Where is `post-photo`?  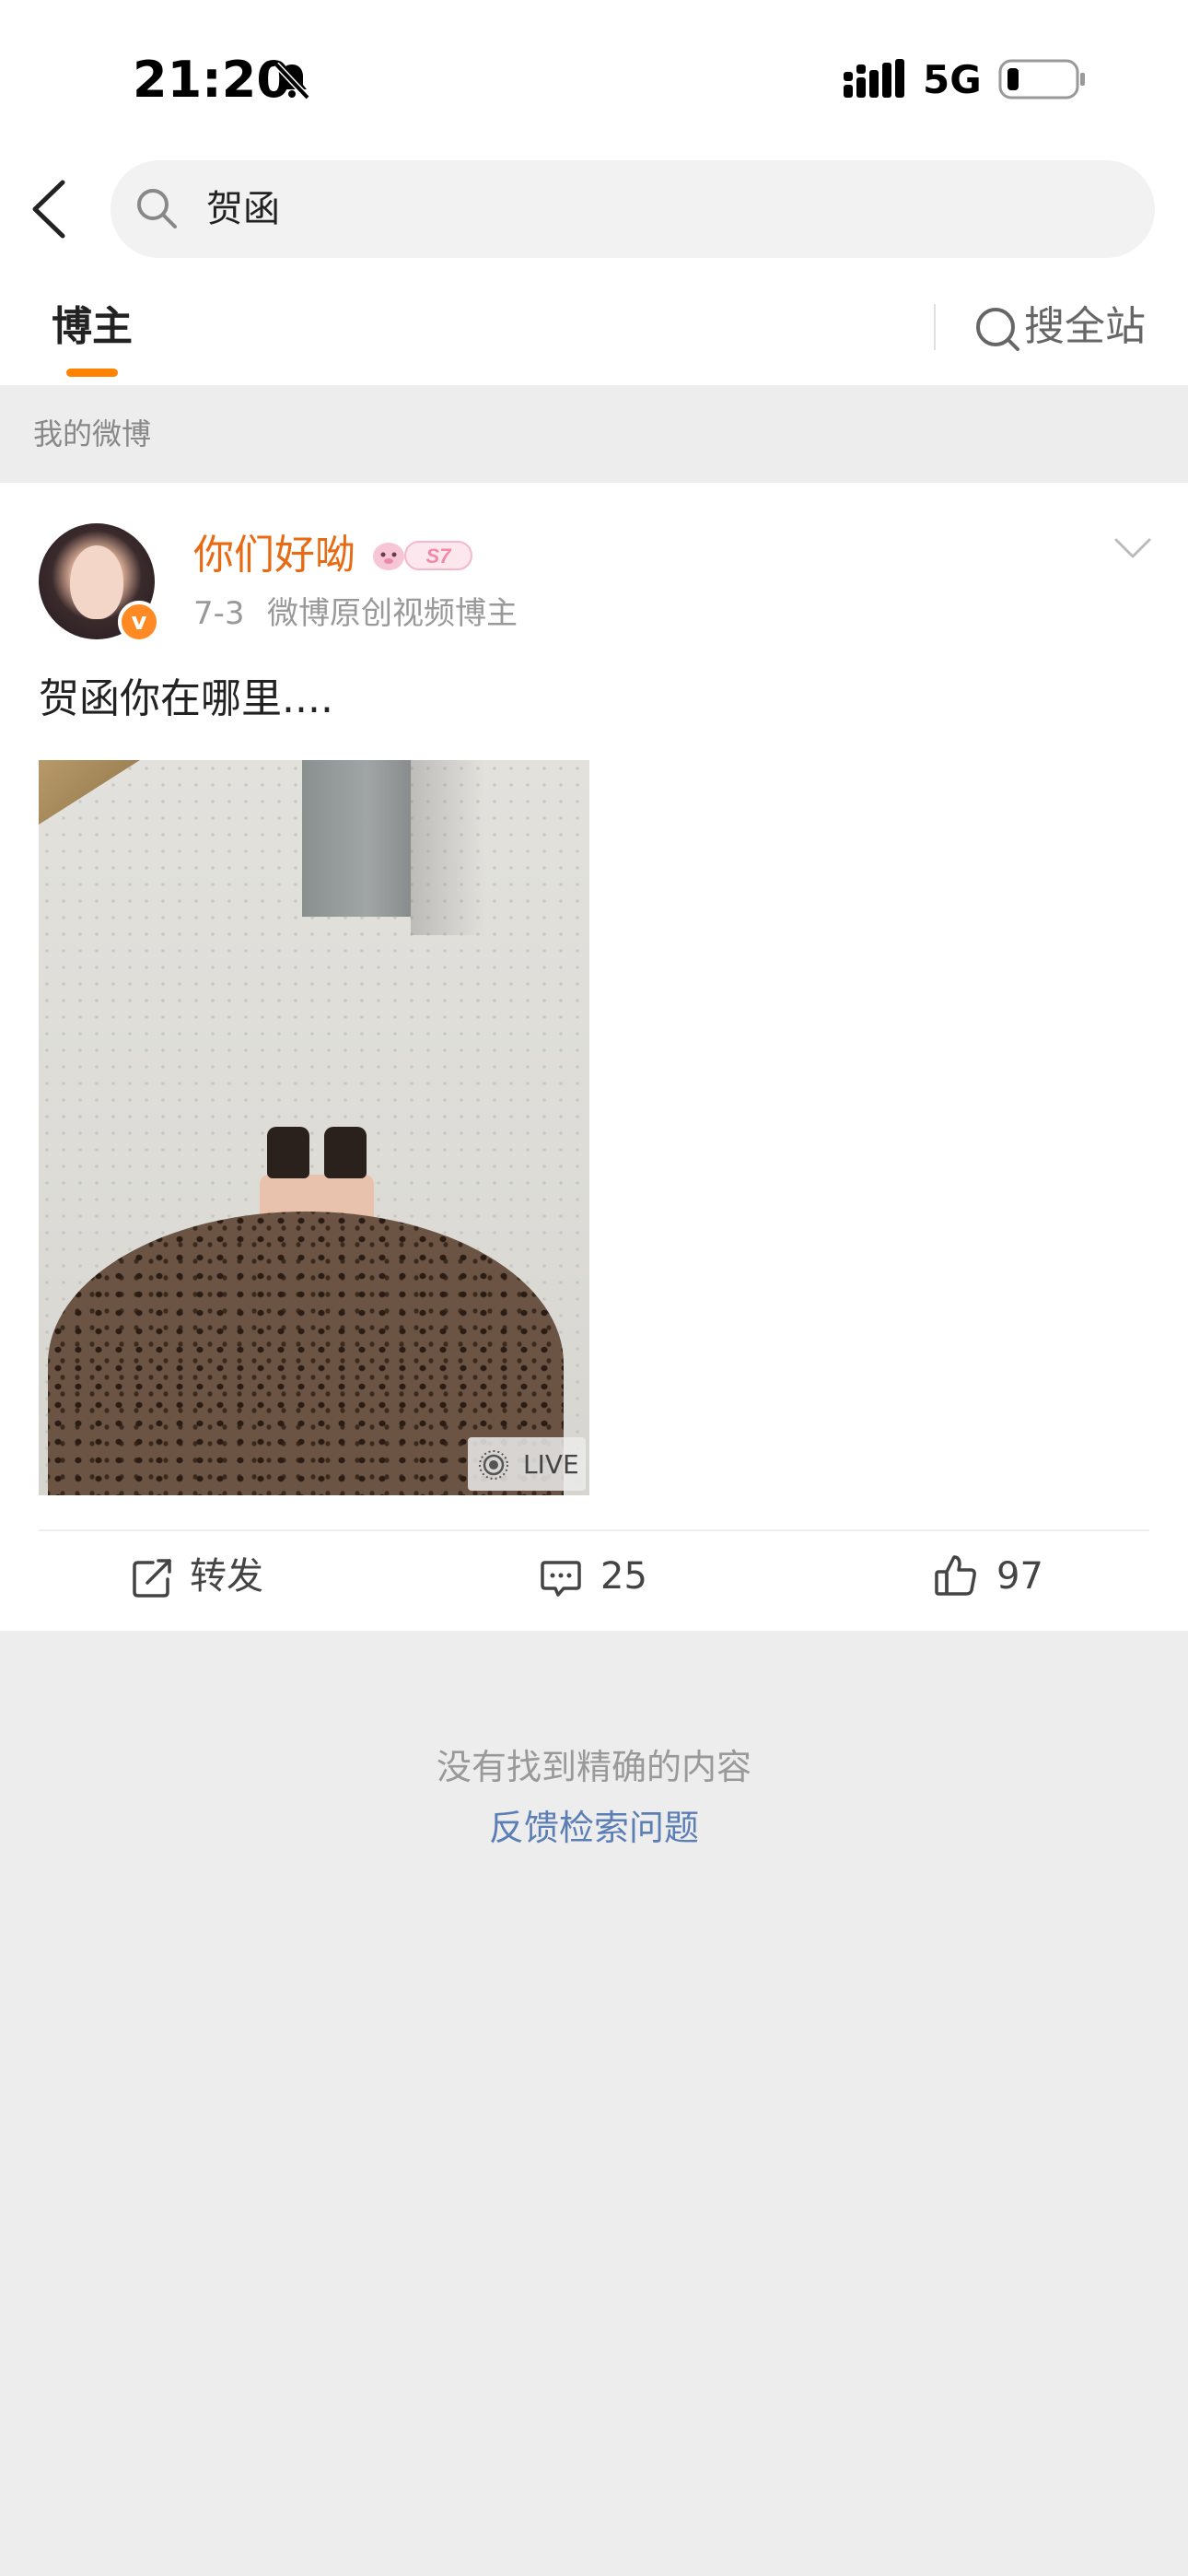 post-photo is located at coordinates (314, 1127).